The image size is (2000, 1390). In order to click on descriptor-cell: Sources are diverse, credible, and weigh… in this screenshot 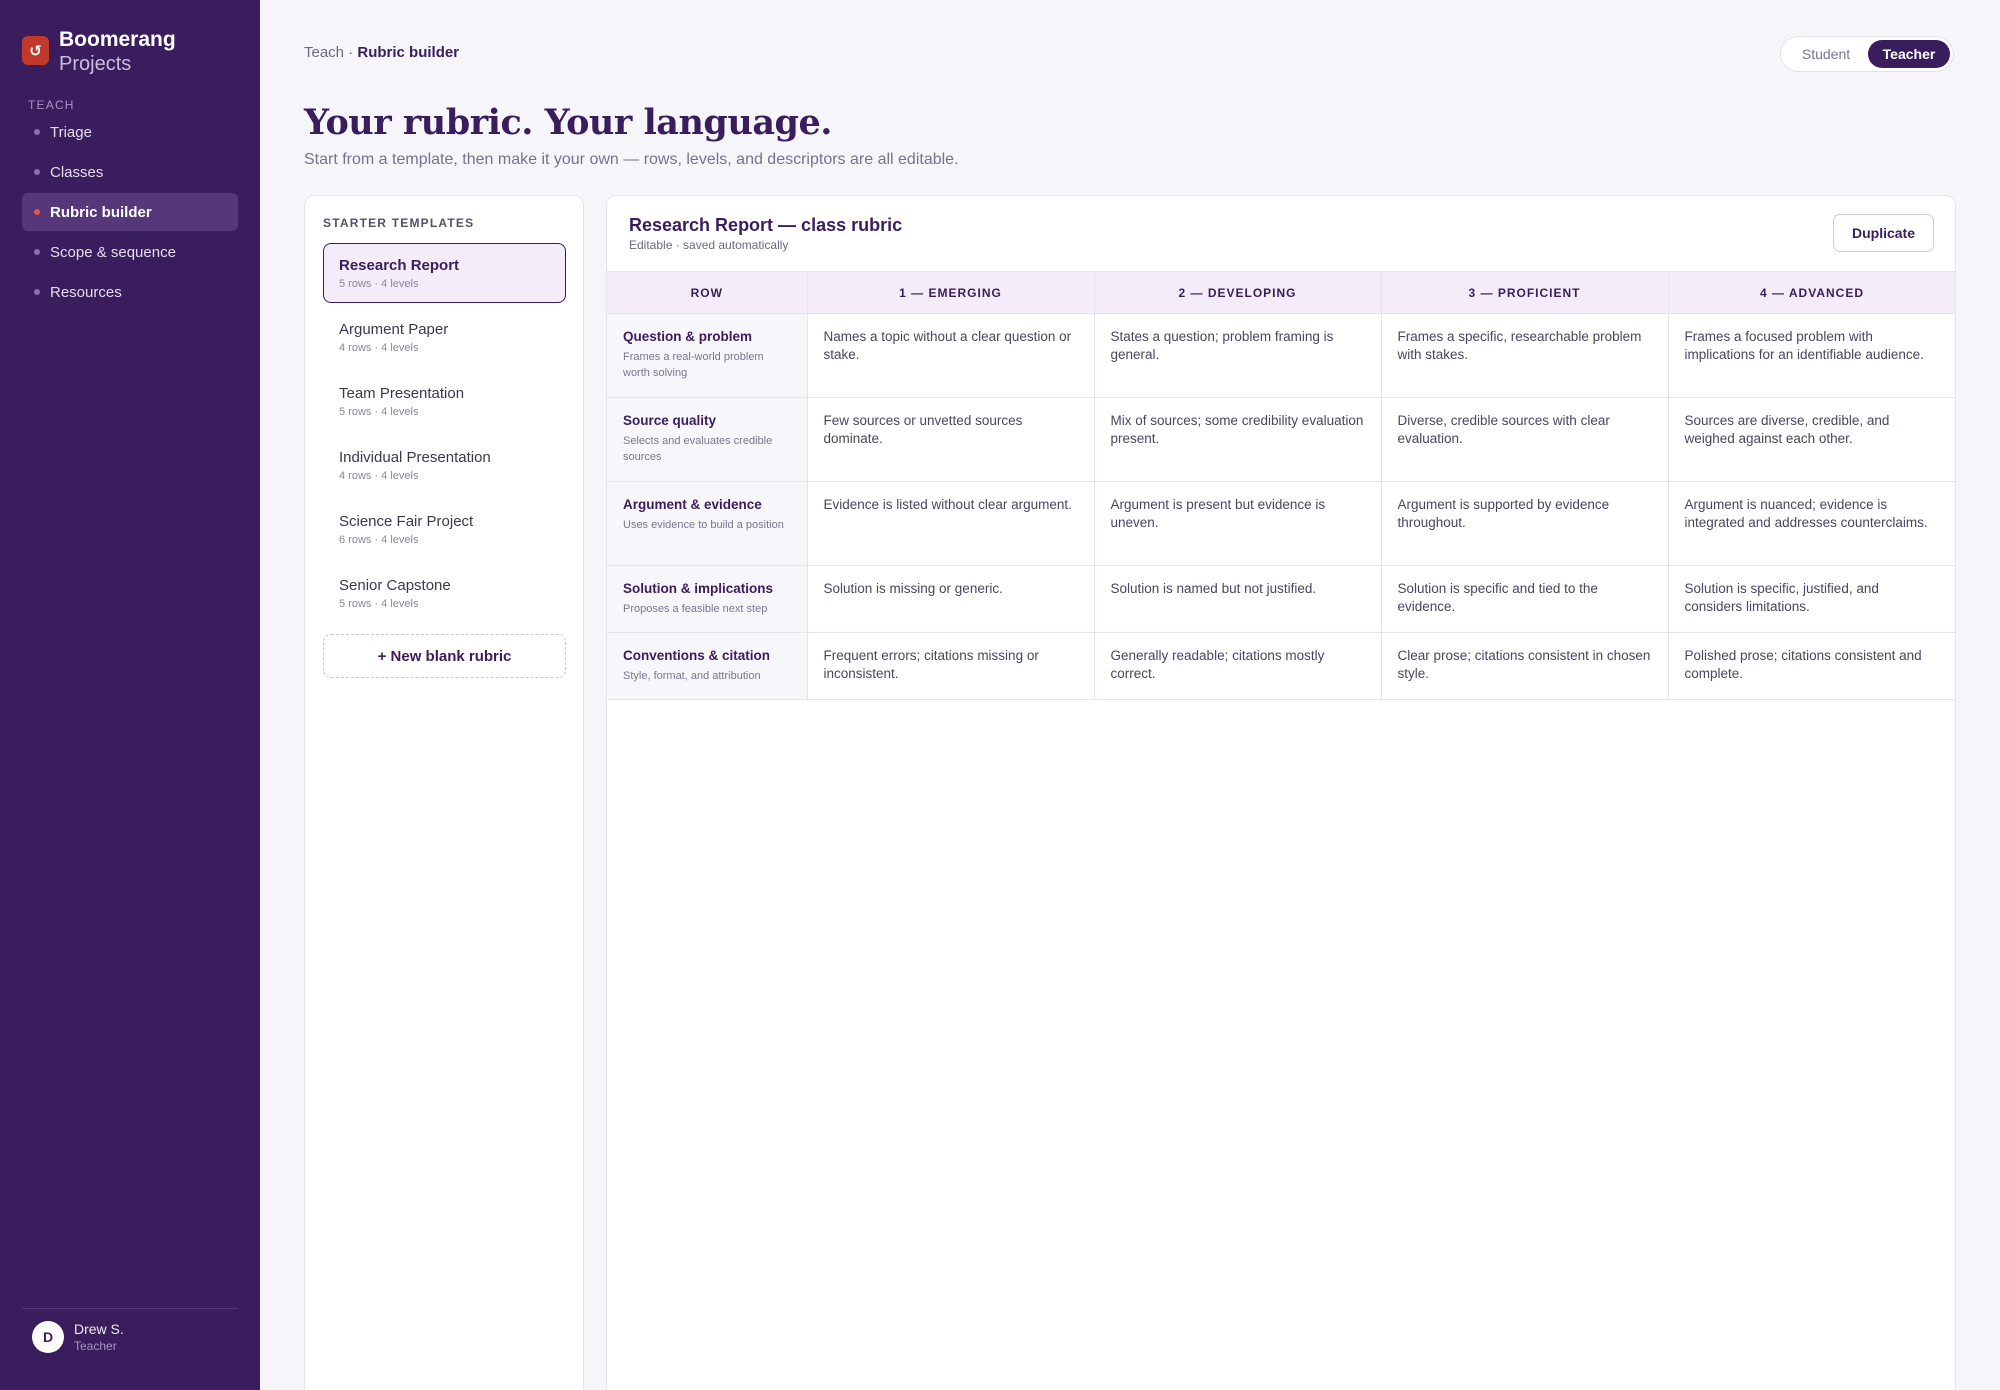, I will do `click(1811, 439)`.